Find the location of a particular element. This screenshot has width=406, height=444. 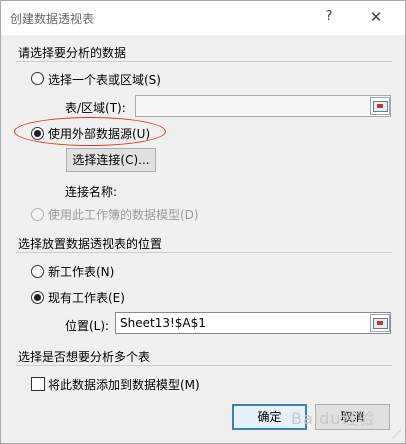

radio-select-range-label: 选择一个表或区域(S) is located at coordinates (104, 79).